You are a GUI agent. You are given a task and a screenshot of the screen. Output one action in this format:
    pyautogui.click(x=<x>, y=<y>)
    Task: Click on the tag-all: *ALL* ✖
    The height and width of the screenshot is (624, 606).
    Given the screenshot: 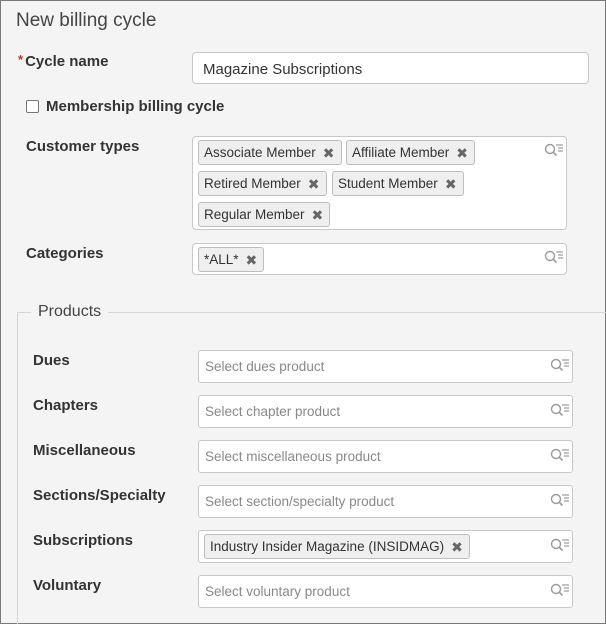 What is the action you would take?
    pyautogui.click(x=231, y=259)
    